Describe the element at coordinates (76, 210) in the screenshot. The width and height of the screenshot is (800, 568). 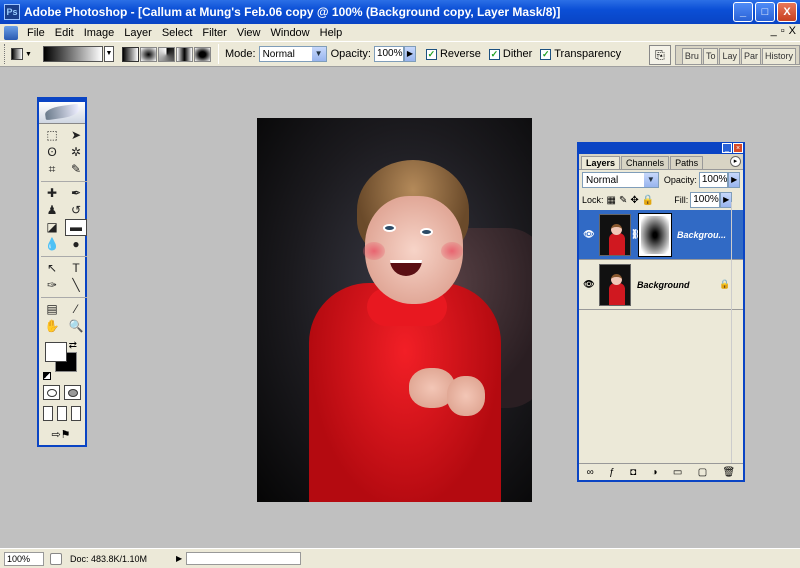
I see `history-brush-tool-icon: ↺` at that location.